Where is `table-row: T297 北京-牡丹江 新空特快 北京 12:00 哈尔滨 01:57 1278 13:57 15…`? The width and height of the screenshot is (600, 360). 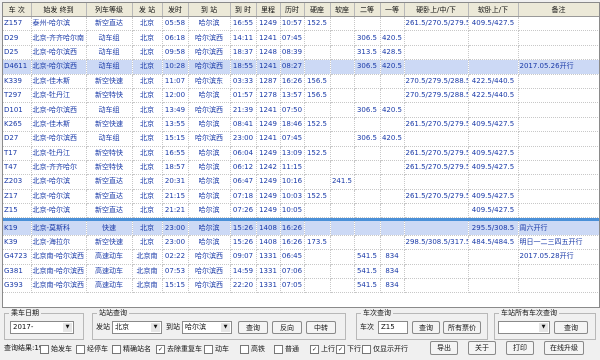 table-row: T297 北京-牡丹江 新空特快 北京 12:00 哈尔滨 01:57 1278 13:57 15… is located at coordinates (301, 96).